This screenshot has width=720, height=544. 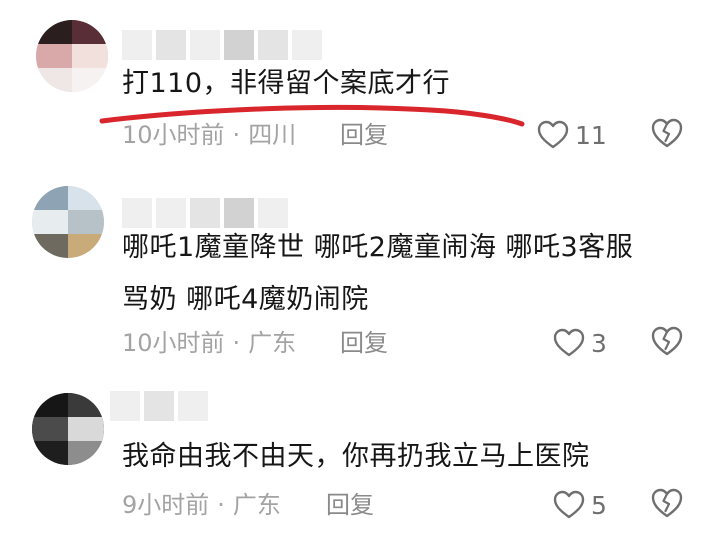 I want to click on comment-text: 打110，非得留个案底才行, so click(x=286, y=83).